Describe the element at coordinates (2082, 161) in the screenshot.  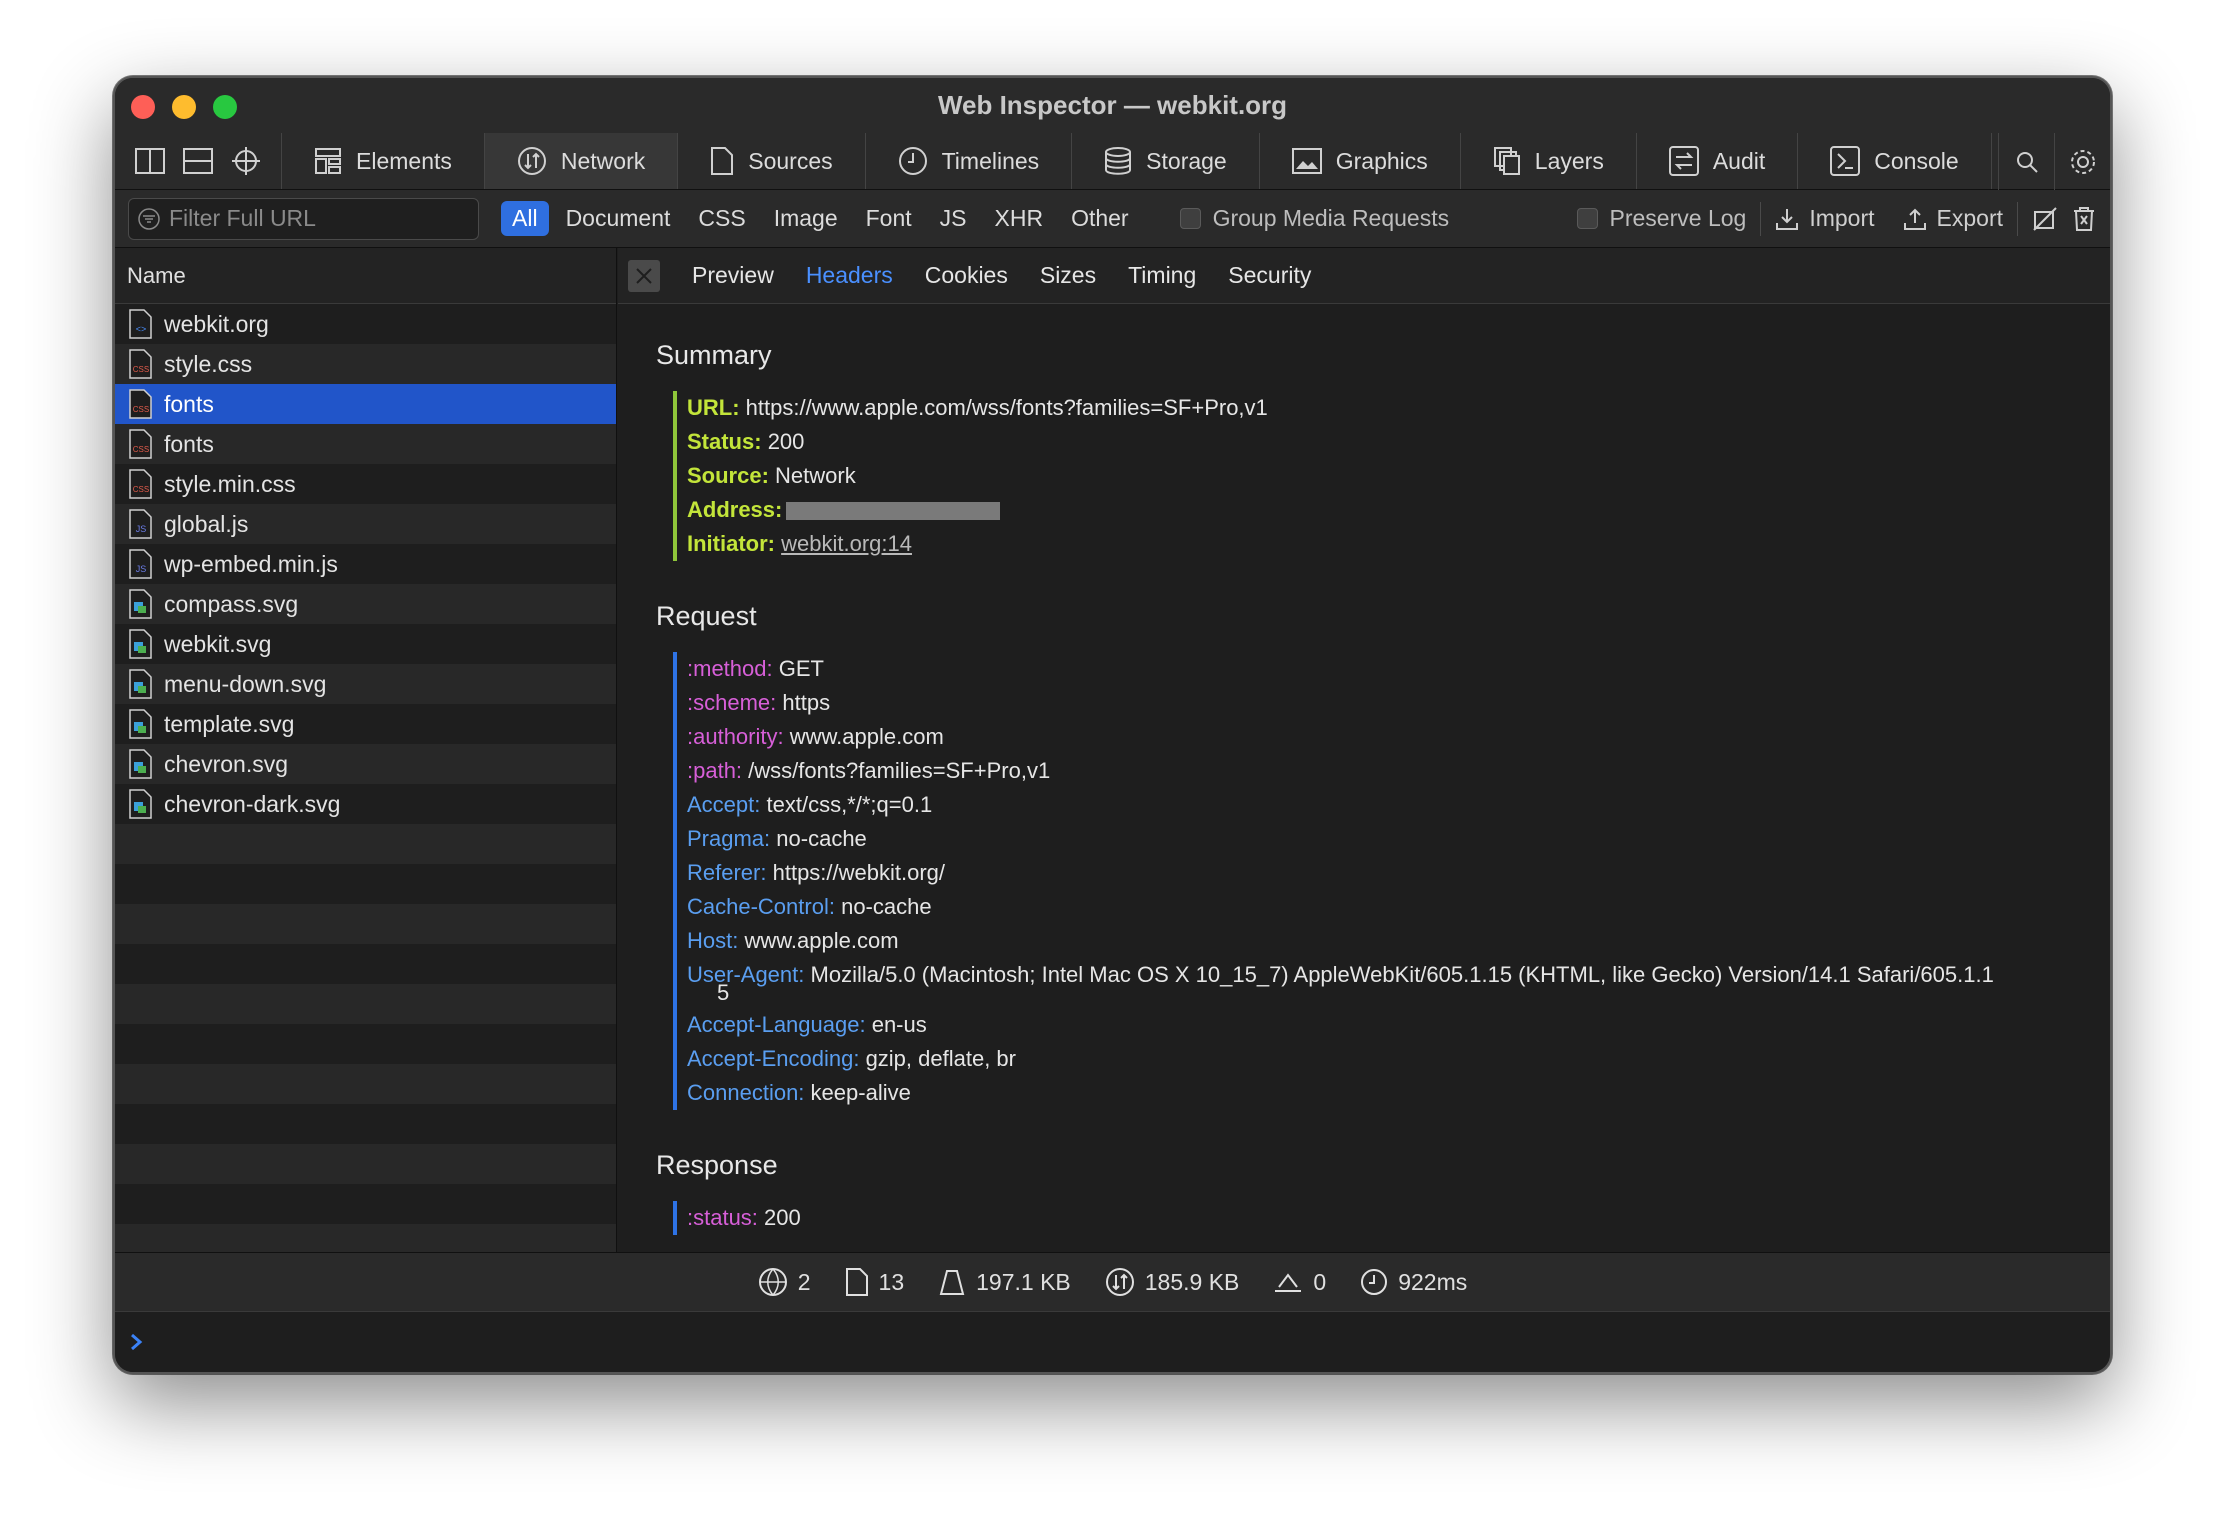
I see `gear-icon` at that location.